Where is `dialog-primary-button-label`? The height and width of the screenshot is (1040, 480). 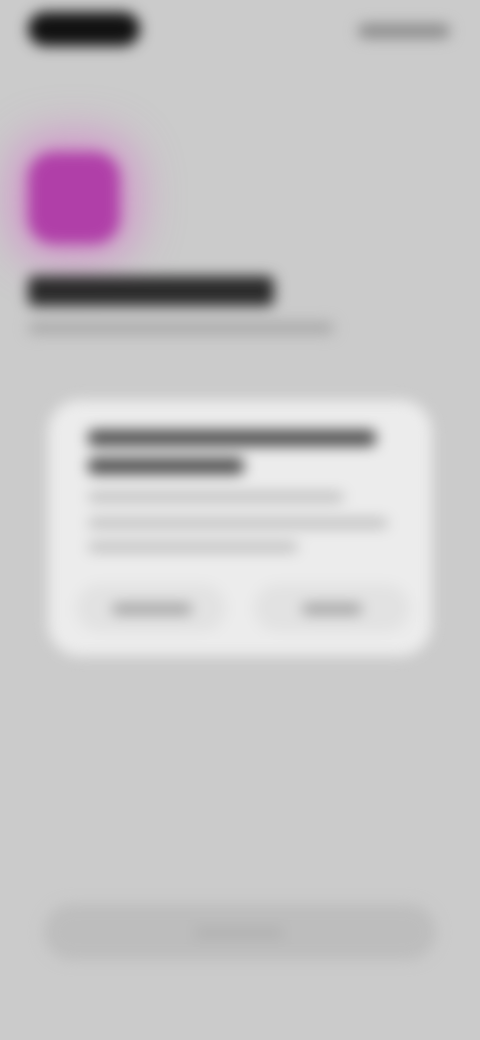 dialog-primary-button-label is located at coordinates (332, 609).